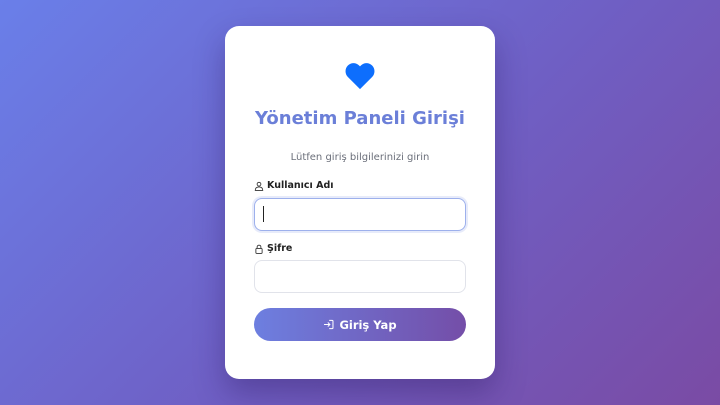 Image resolution: width=720 pixels, height=405 pixels. Describe the element at coordinates (360, 157) in the screenshot. I see `page-subtitle: Lütfen giriş bilgilerinizi girin` at that location.